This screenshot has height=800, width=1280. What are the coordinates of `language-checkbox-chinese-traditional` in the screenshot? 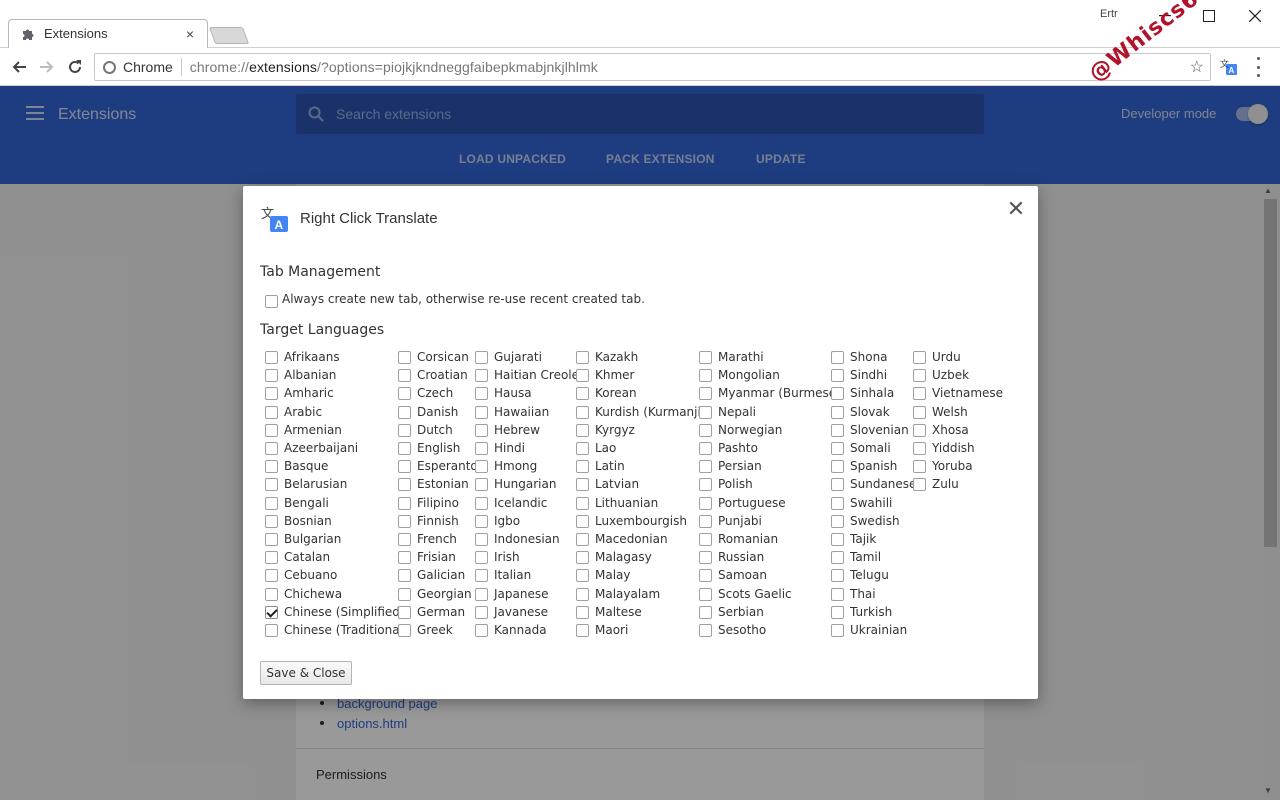 It's located at (271, 630).